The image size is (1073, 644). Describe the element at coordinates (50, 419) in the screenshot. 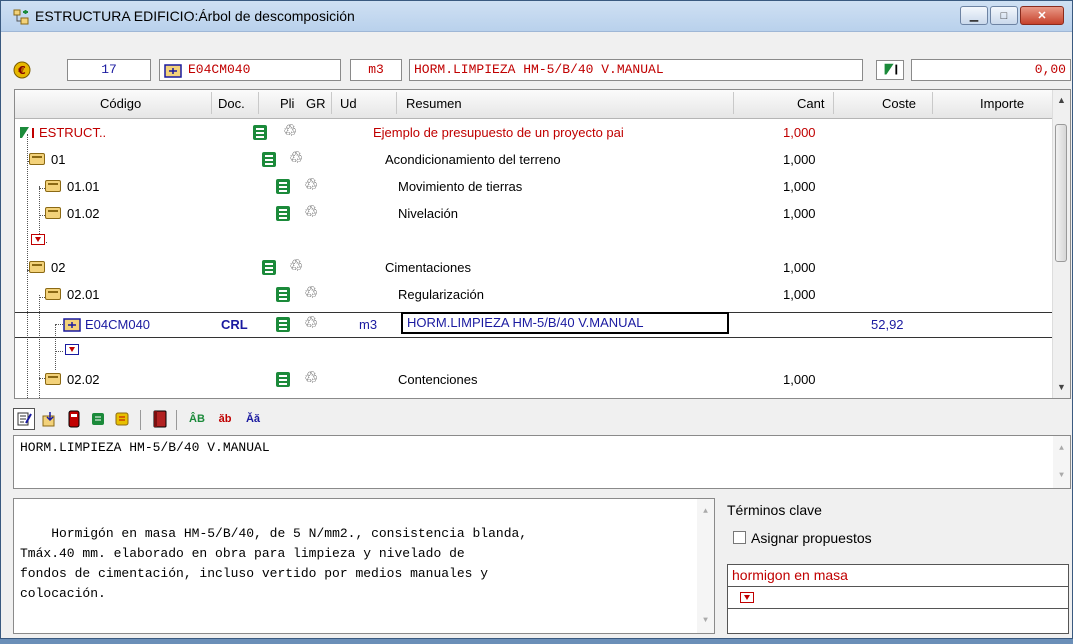

I see `import-text-icon` at that location.